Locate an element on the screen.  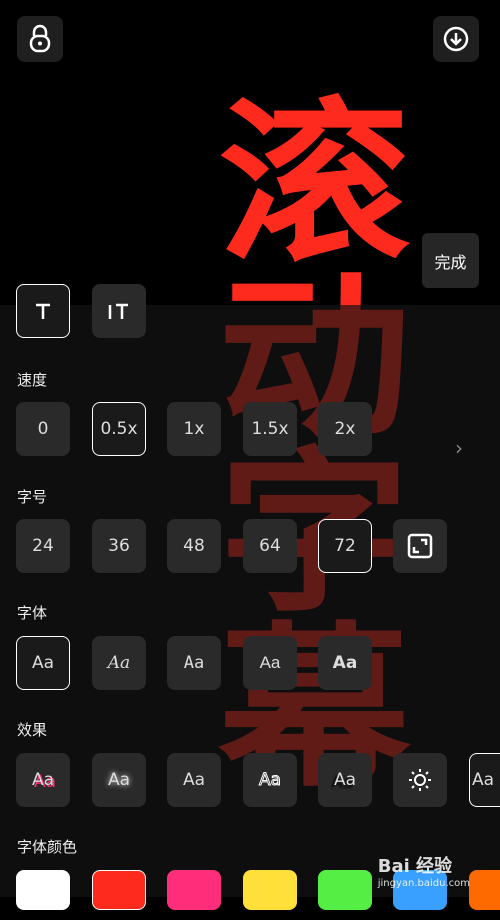
resize-icon is located at coordinates (420, 546).